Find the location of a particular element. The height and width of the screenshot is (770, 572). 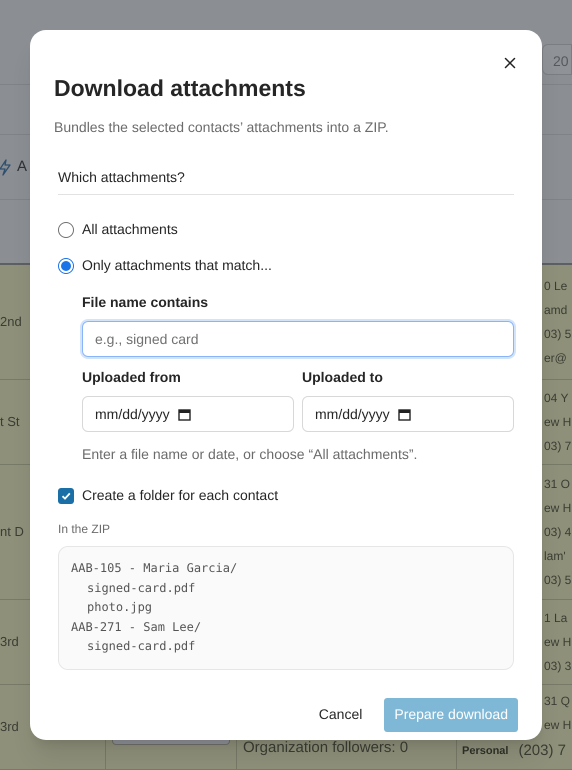

section-heading: Which attachments? is located at coordinates (121, 177).